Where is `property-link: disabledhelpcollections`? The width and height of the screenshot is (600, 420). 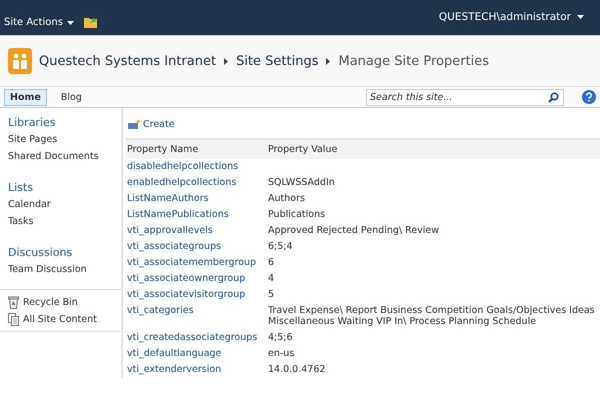 property-link: disabledhelpcollections is located at coordinates (182, 166).